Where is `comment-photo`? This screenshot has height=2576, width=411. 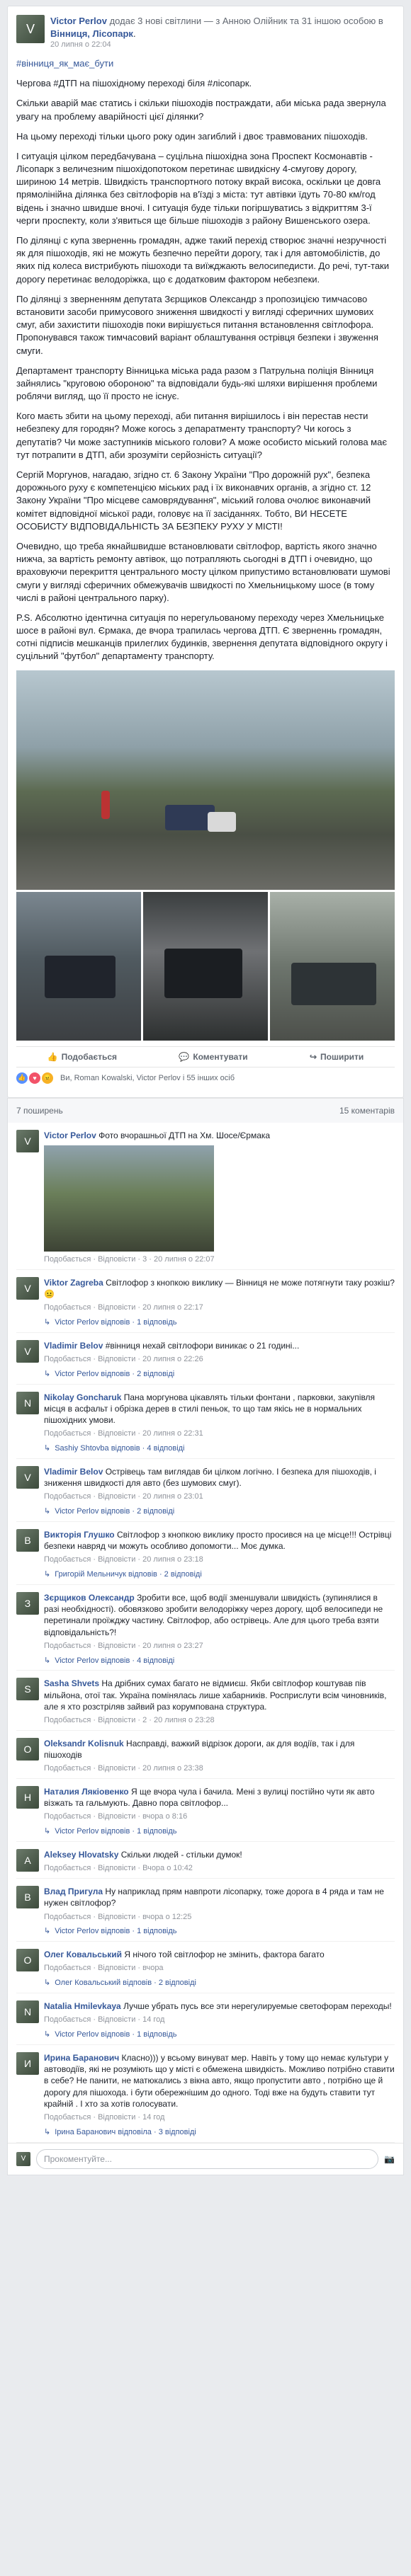
comment-photo is located at coordinates (129, 1198).